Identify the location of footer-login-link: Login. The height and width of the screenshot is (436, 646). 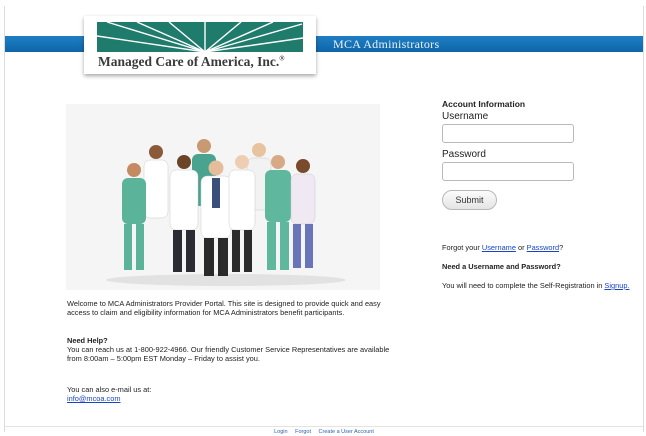
(280, 432).